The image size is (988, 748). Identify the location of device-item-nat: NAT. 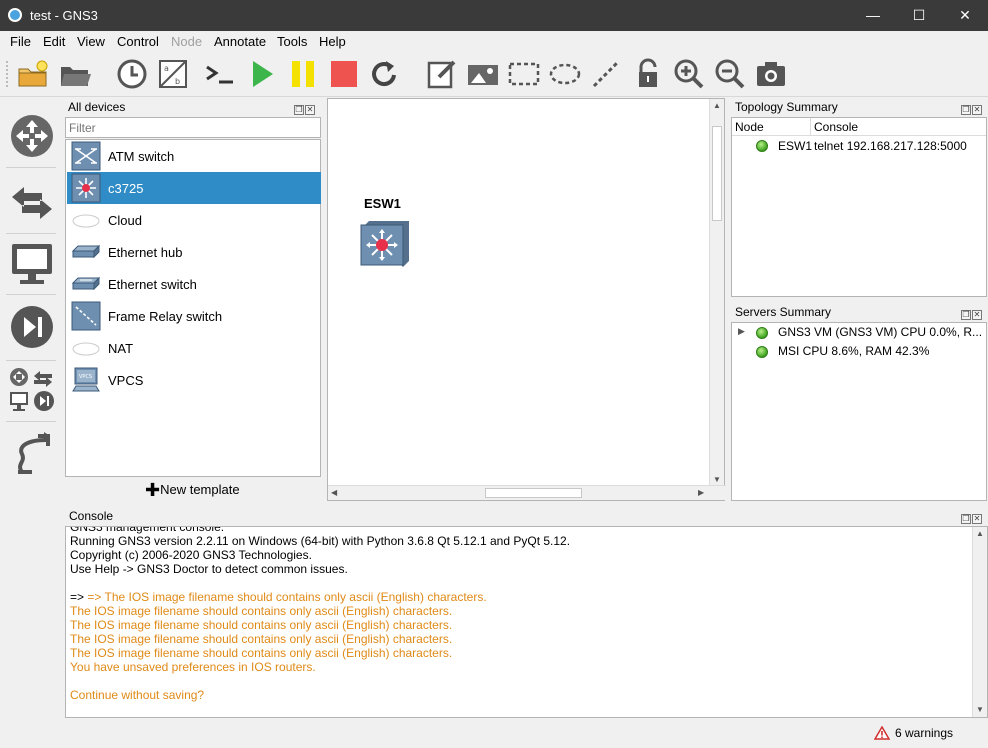
(194, 348).